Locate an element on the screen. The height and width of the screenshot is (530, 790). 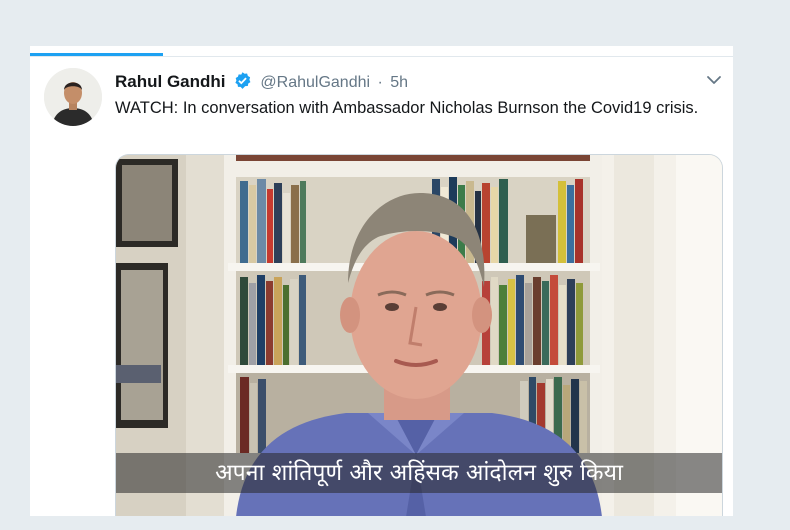
chevron-down-icon is located at coordinates (714, 80).